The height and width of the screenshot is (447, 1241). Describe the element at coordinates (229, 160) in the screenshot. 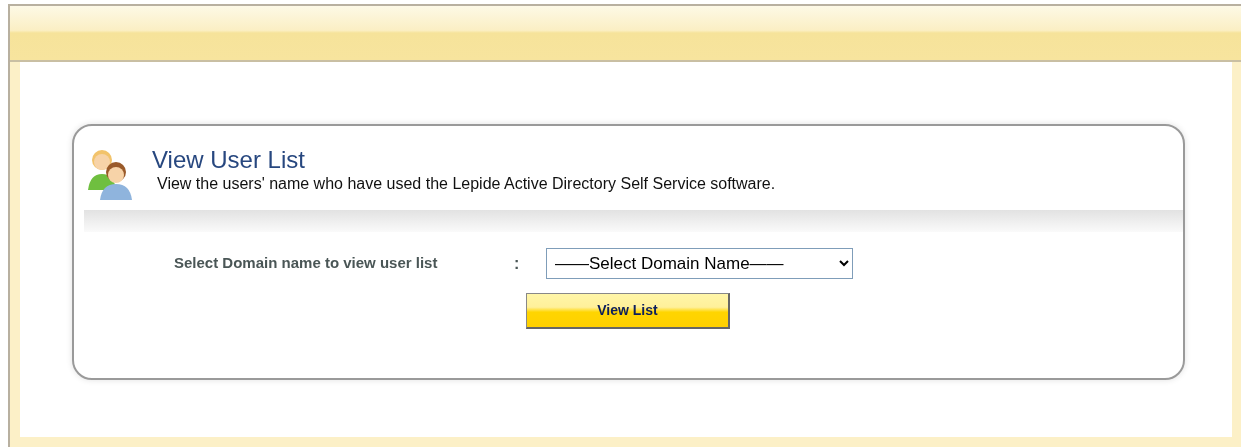

I see `panel-title: View User List` at that location.